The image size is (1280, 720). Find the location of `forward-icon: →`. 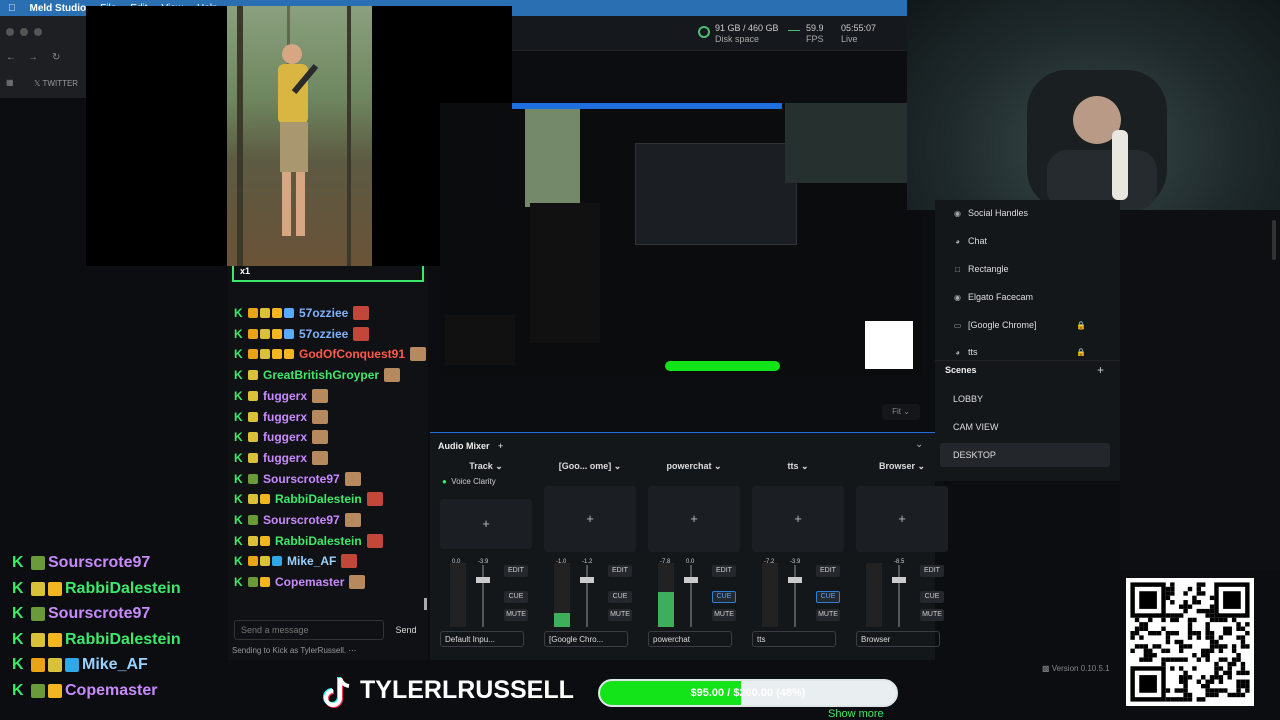

forward-icon: → is located at coordinates (33, 57).